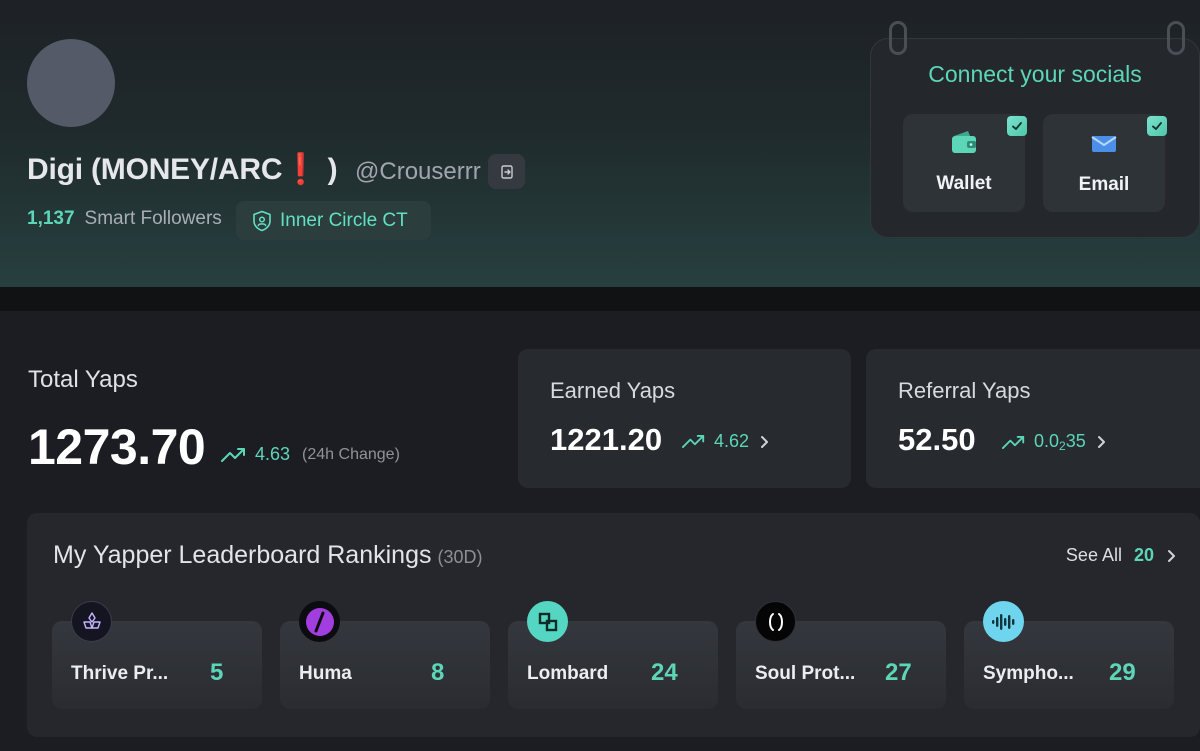 The image size is (1200, 751). What do you see at coordinates (91, 621) in the screenshot?
I see `thrive-logo-icon` at bounding box center [91, 621].